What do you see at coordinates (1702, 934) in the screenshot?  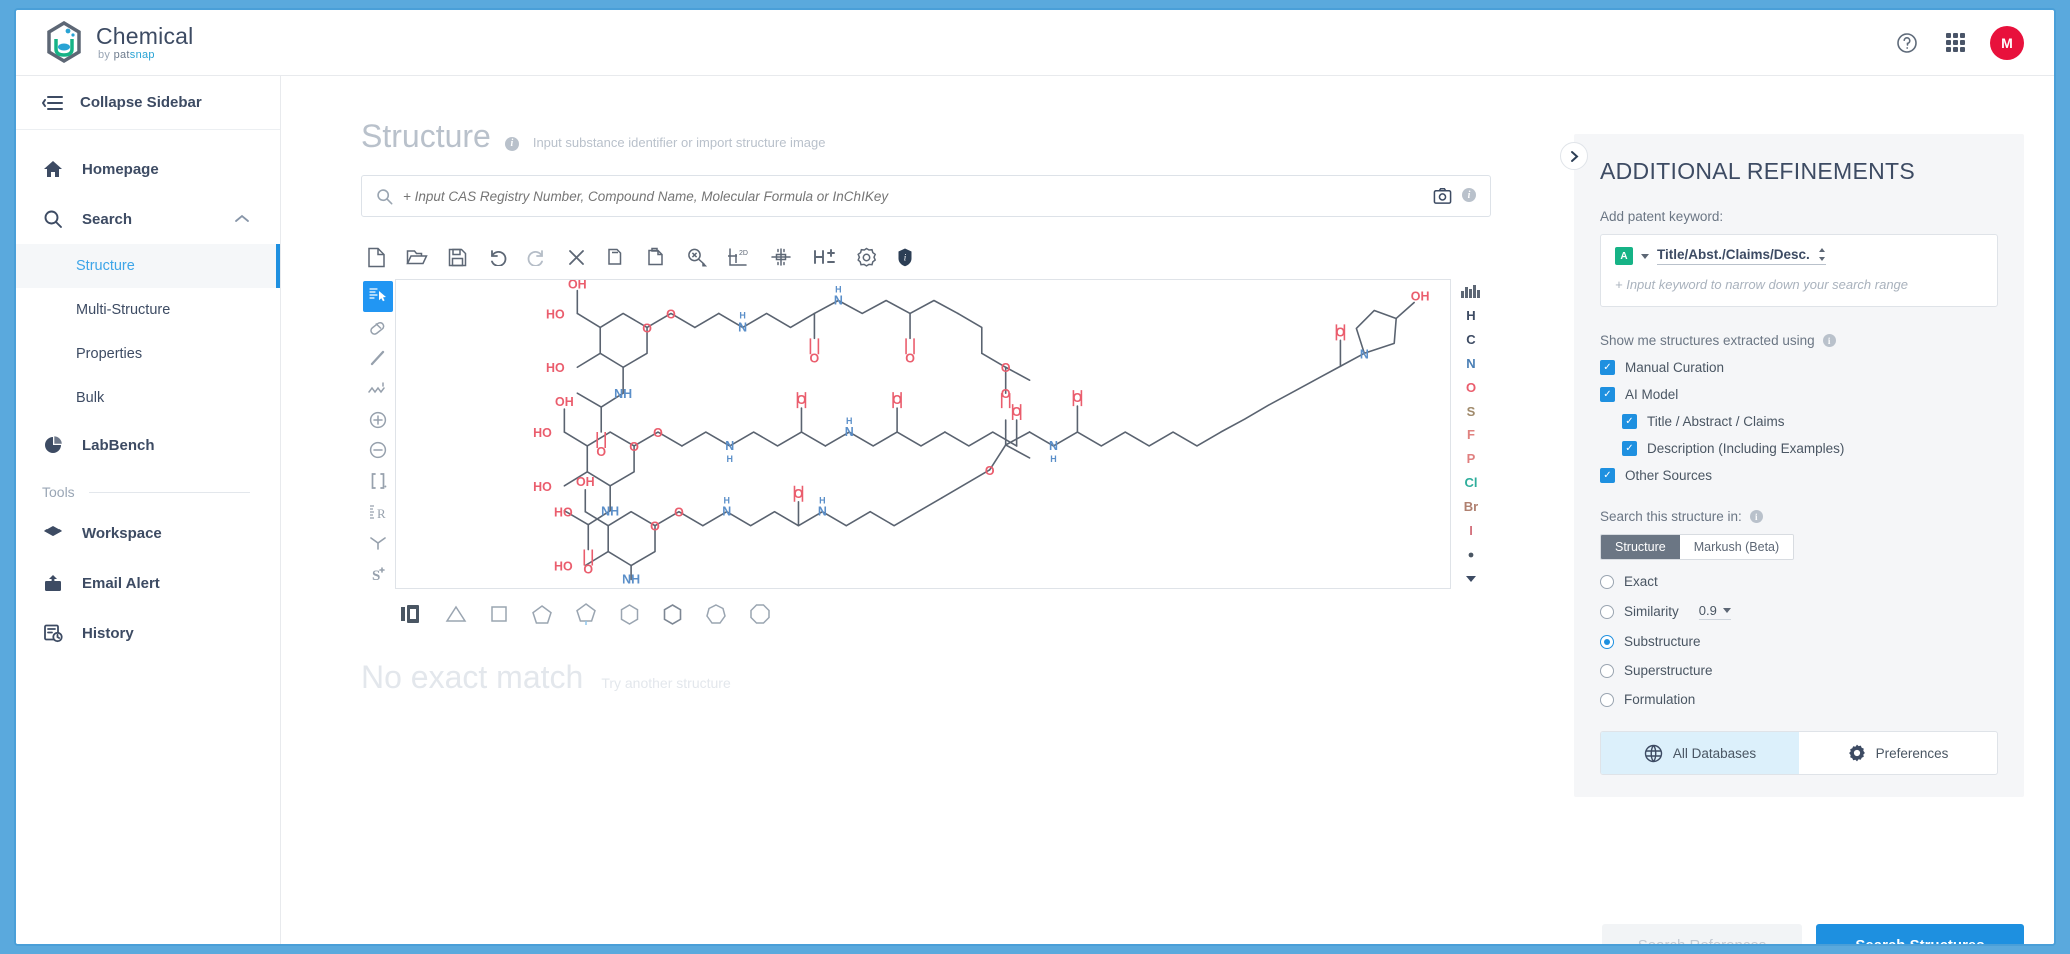 I see `search-references-button: Search References` at bounding box center [1702, 934].